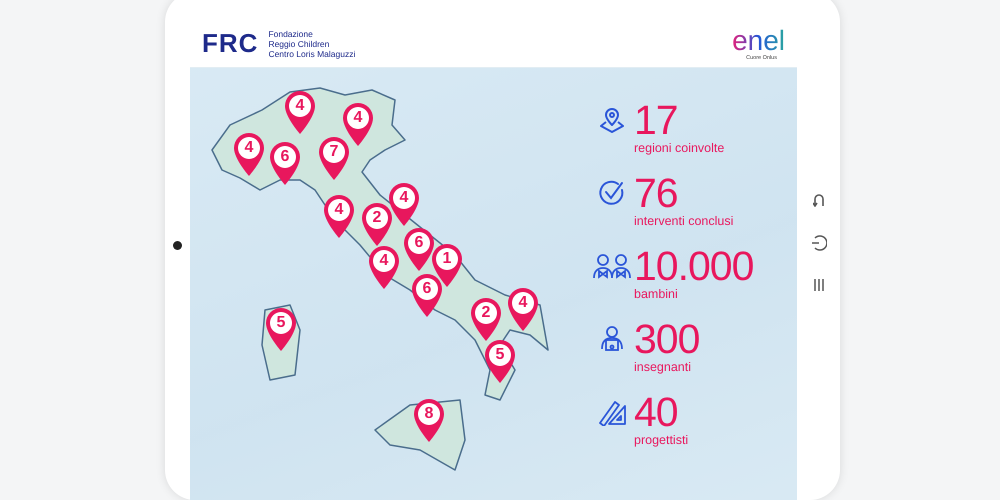  What do you see at coordinates (429, 420) in the screenshot?
I see `map-pin: 8` at bounding box center [429, 420].